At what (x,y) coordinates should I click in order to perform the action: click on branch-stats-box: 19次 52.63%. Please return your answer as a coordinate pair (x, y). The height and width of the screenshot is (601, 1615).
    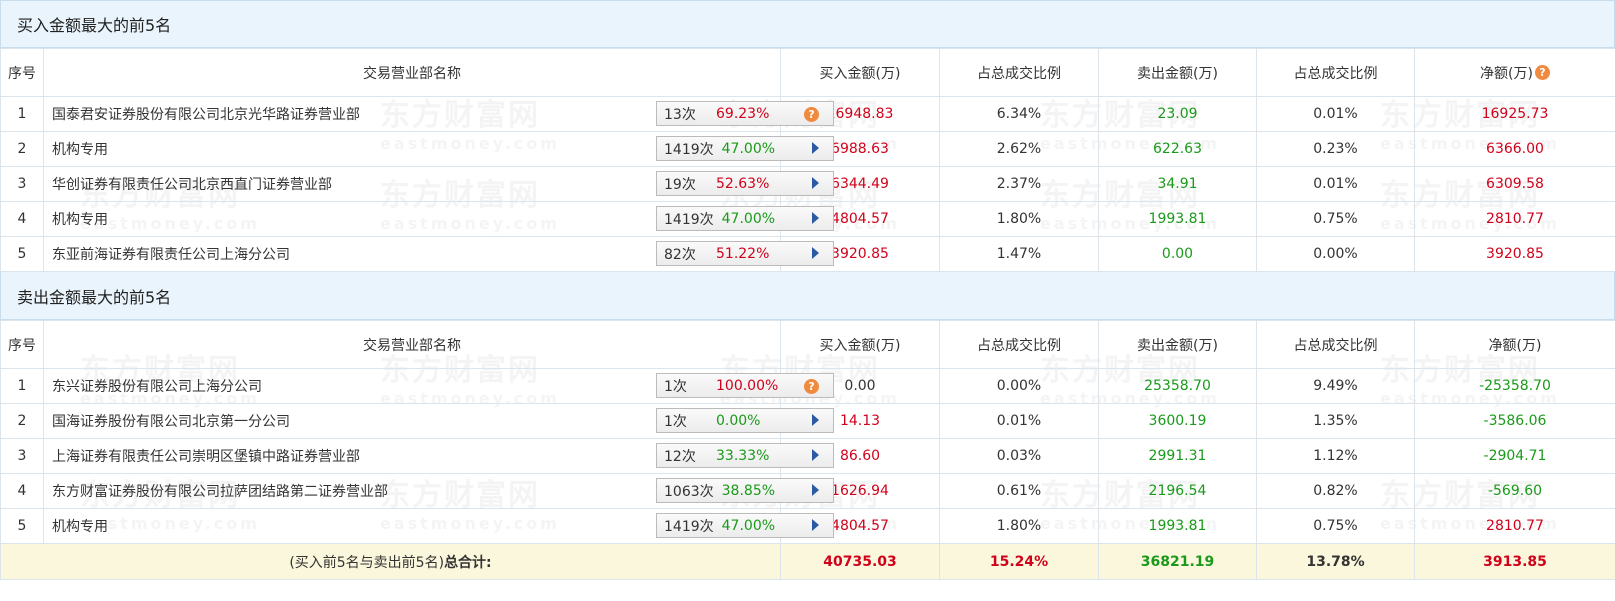
    Looking at the image, I should click on (745, 183).